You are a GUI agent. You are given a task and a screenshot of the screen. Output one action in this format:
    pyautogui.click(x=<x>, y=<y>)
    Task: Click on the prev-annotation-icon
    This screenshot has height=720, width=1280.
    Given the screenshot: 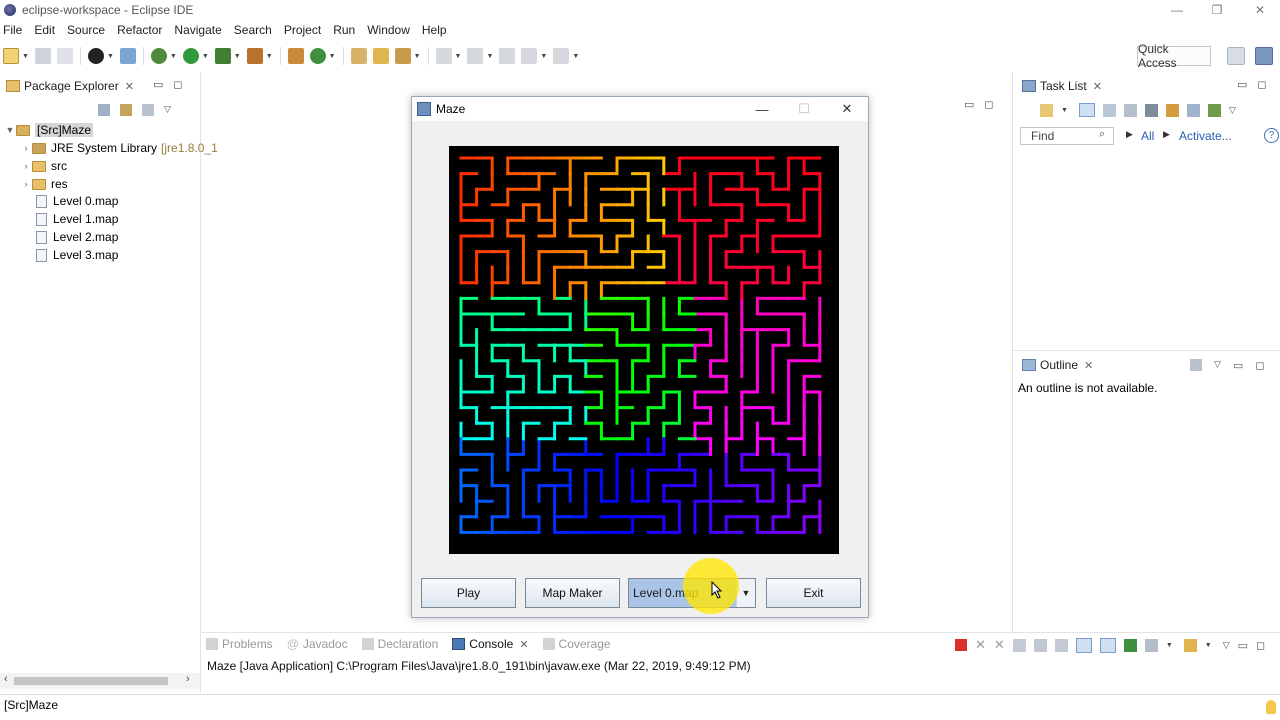 What is the action you would take?
    pyautogui.click(x=475, y=56)
    